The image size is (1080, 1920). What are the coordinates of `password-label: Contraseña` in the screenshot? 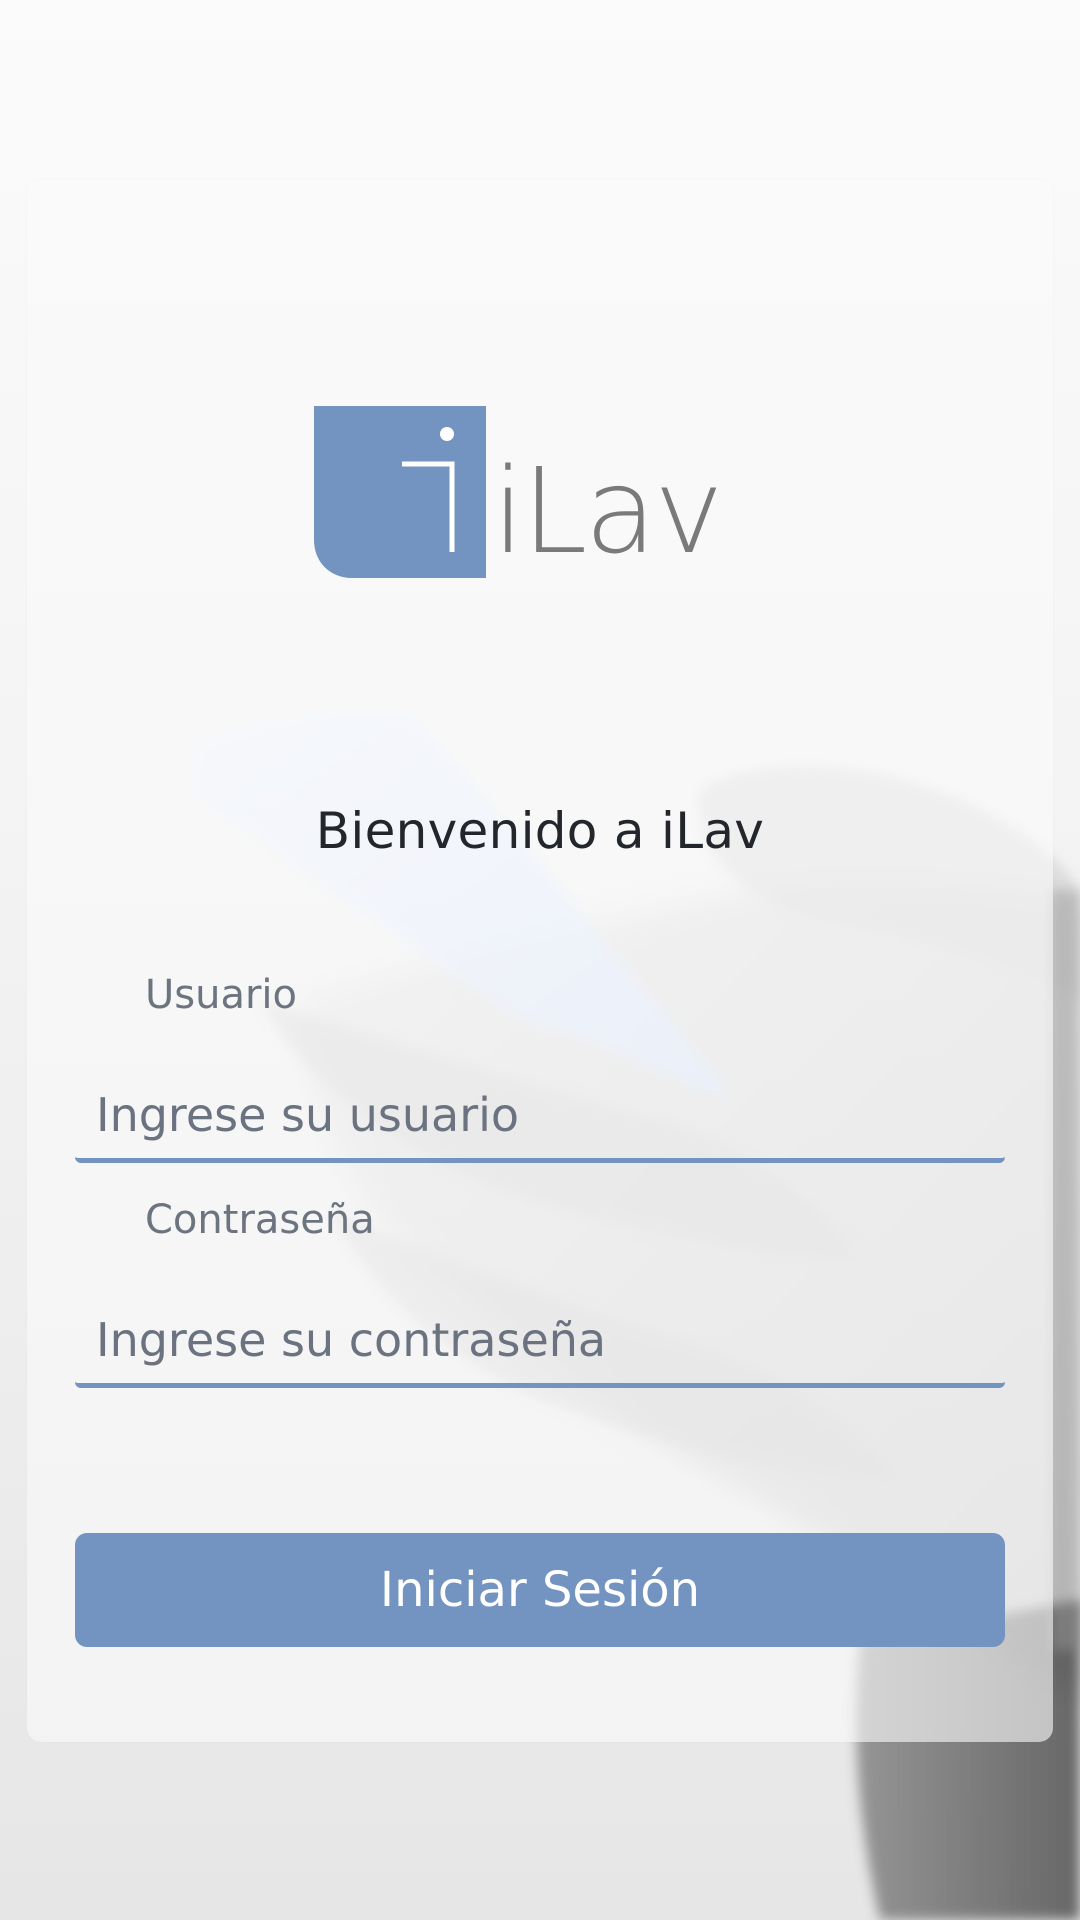 It's located at (260, 1220).